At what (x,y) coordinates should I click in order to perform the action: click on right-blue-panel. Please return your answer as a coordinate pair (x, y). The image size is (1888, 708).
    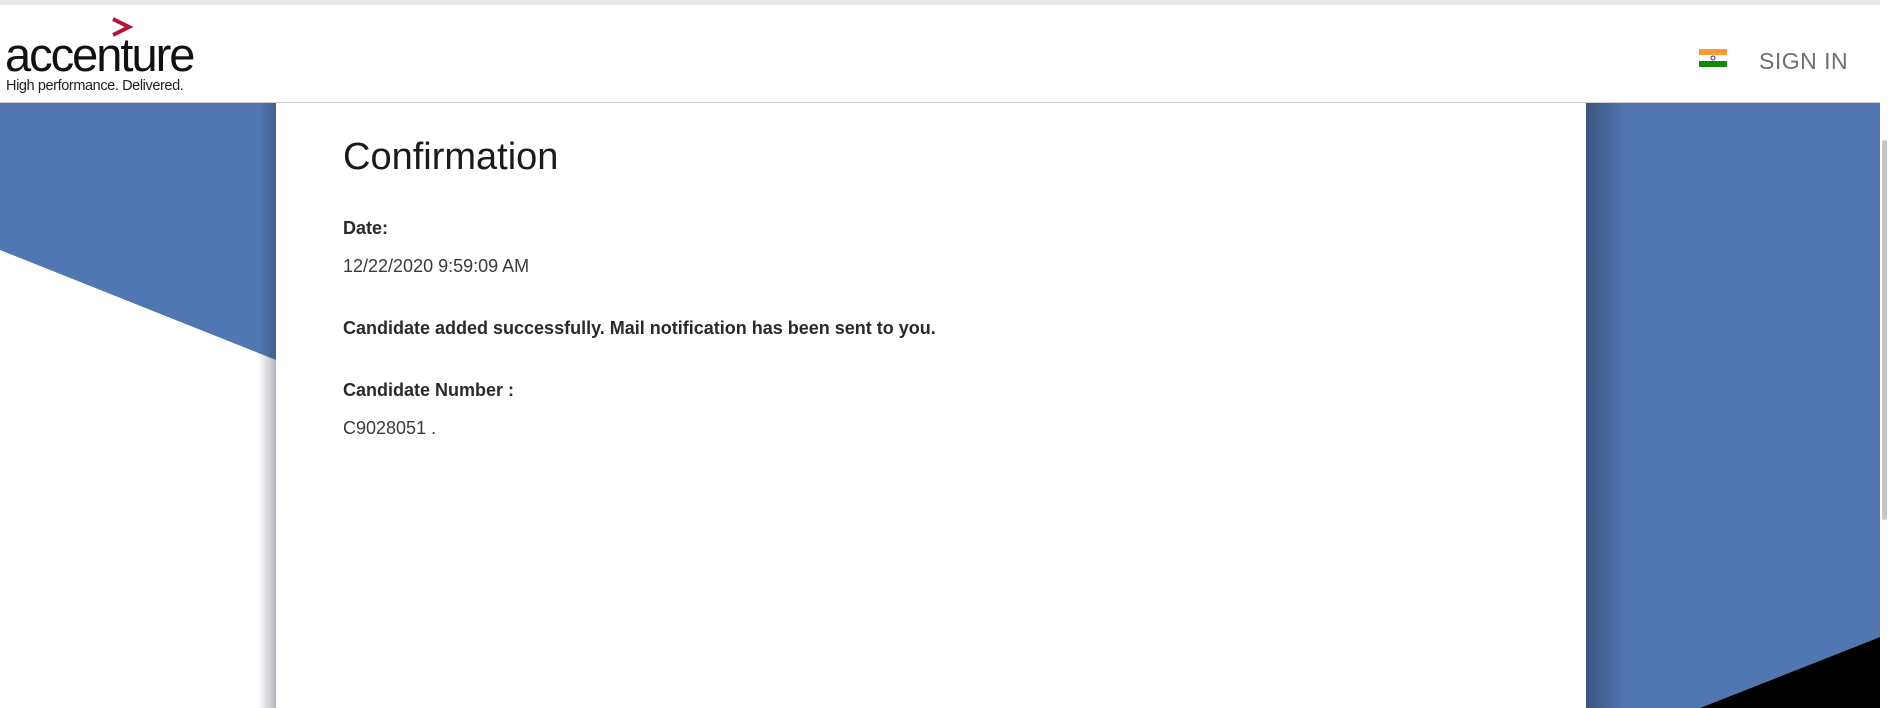
    Looking at the image, I should click on (1733, 405).